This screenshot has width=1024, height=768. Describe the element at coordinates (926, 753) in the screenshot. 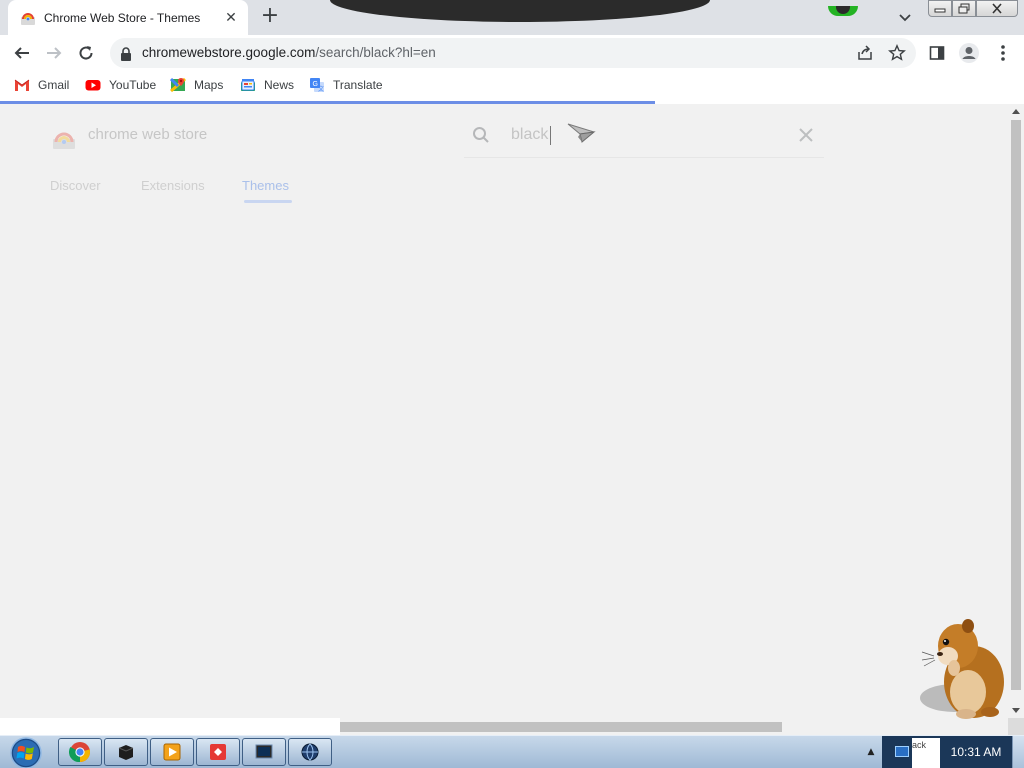

I see `tray-popup: ack` at that location.